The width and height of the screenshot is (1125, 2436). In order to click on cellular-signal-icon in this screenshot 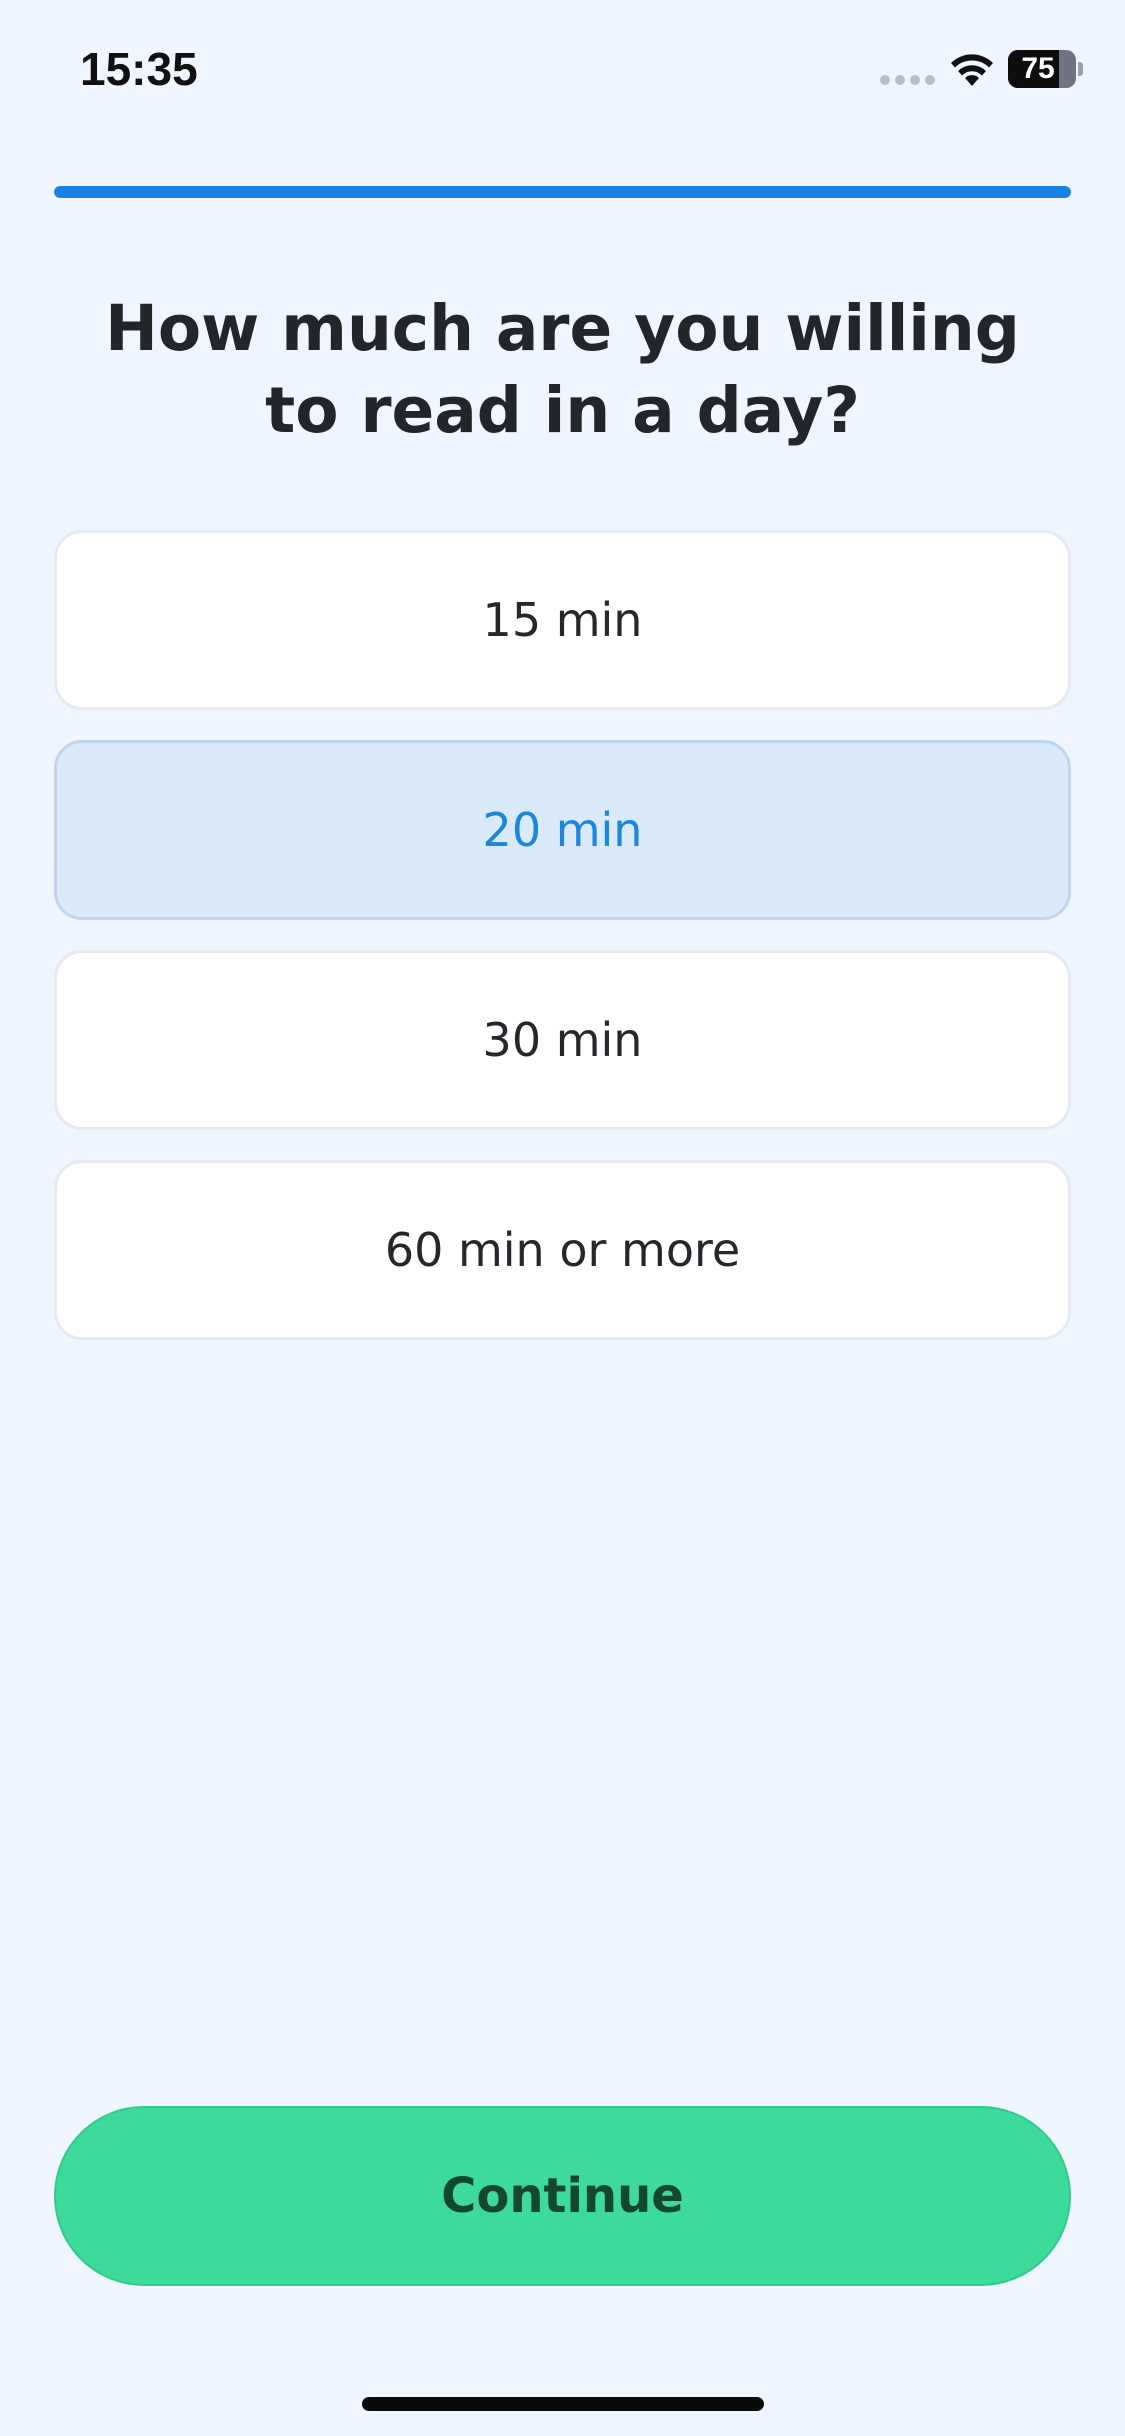, I will do `click(908, 80)`.